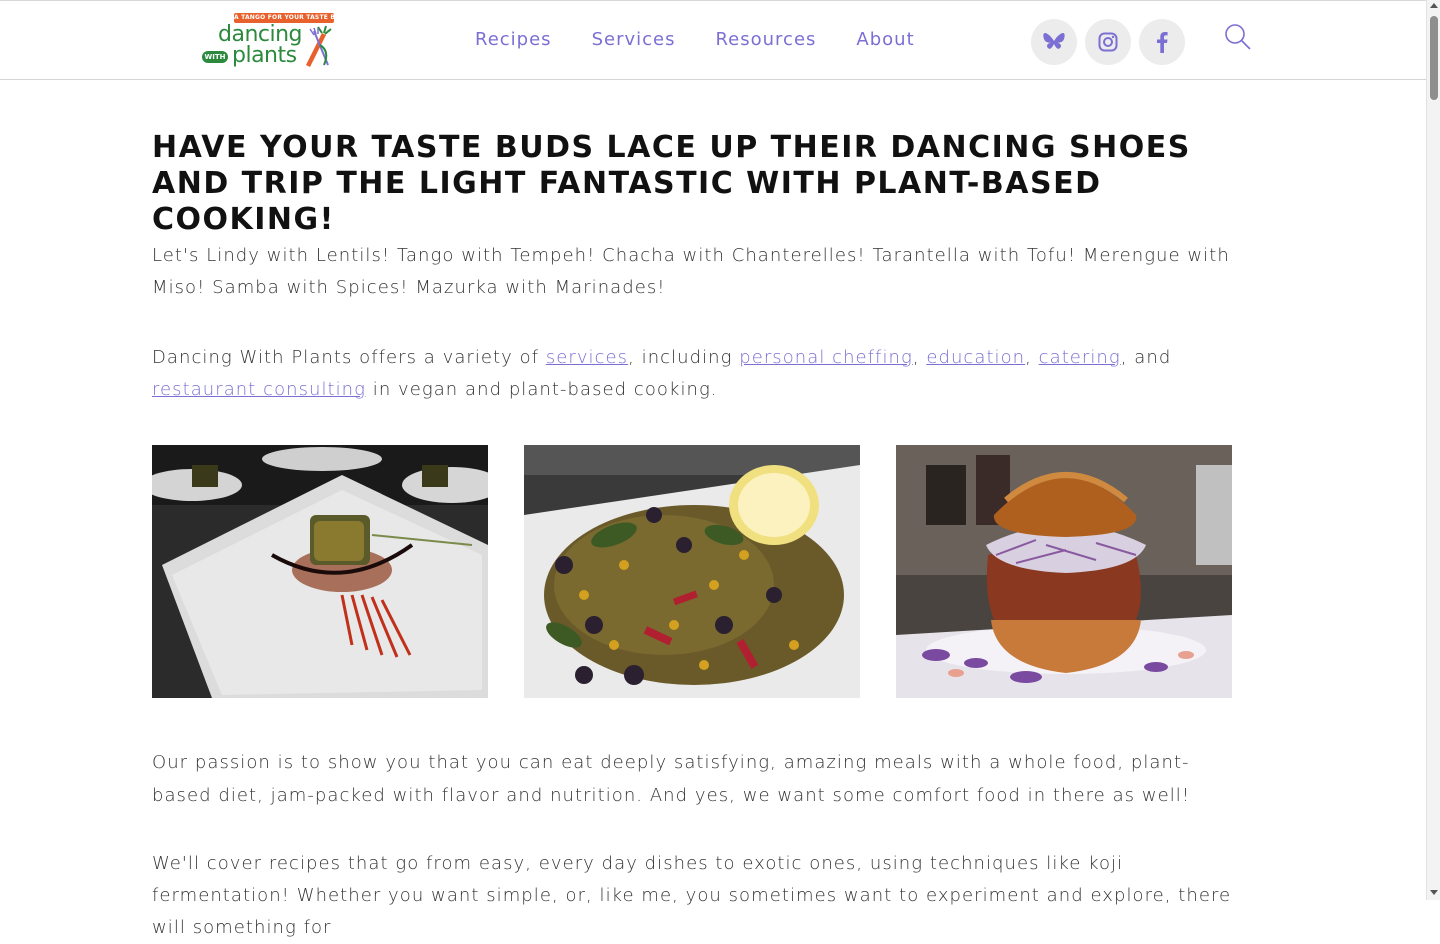  I want to click on logo-text-plants: plants, so click(264, 55).